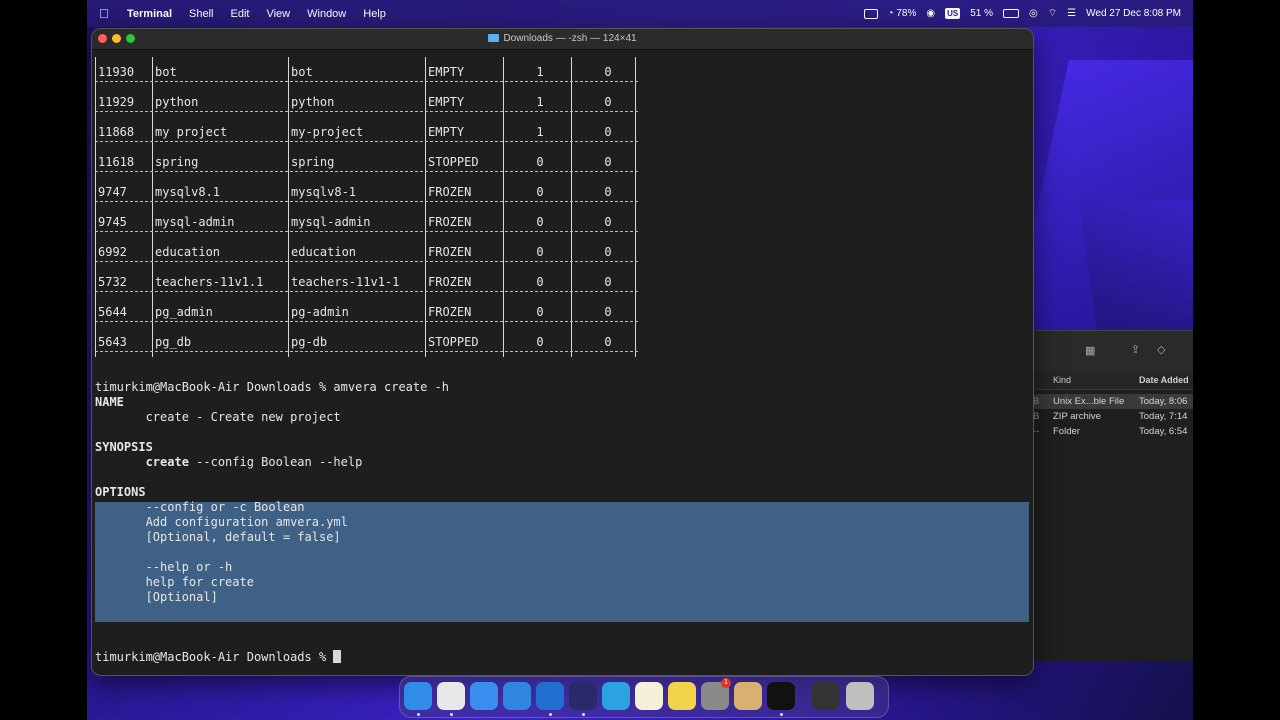  I want to click on menu-edit: Edit, so click(240, 14).